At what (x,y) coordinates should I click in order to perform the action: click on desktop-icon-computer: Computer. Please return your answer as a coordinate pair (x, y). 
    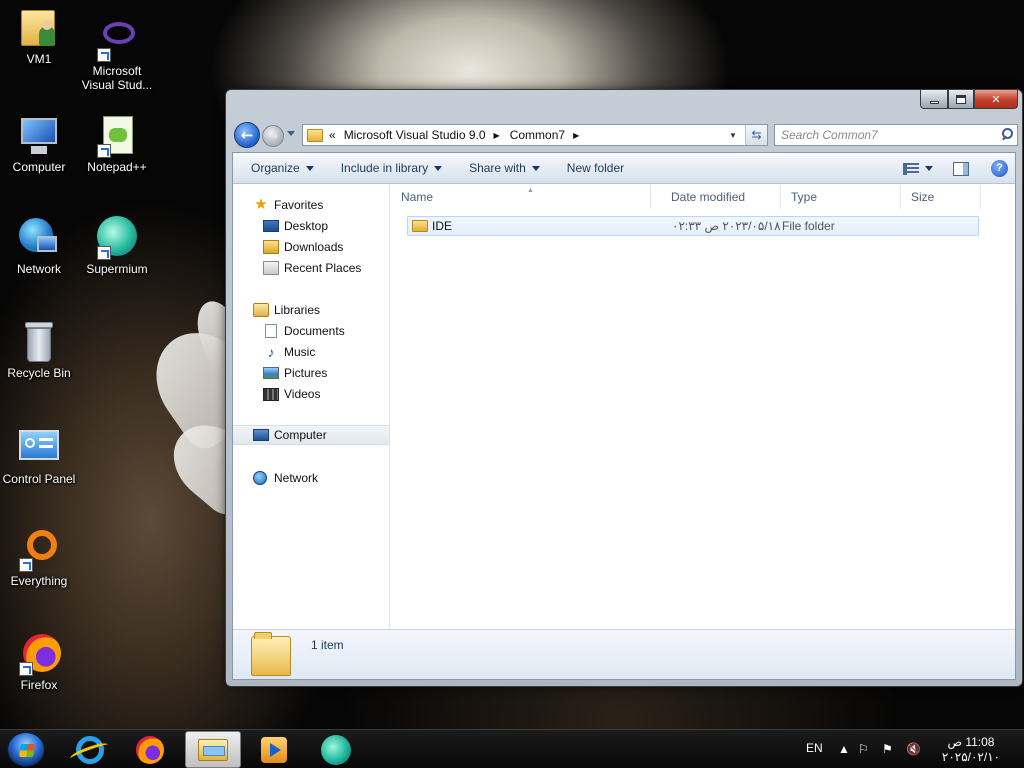
    Looking at the image, I should click on (39, 144).